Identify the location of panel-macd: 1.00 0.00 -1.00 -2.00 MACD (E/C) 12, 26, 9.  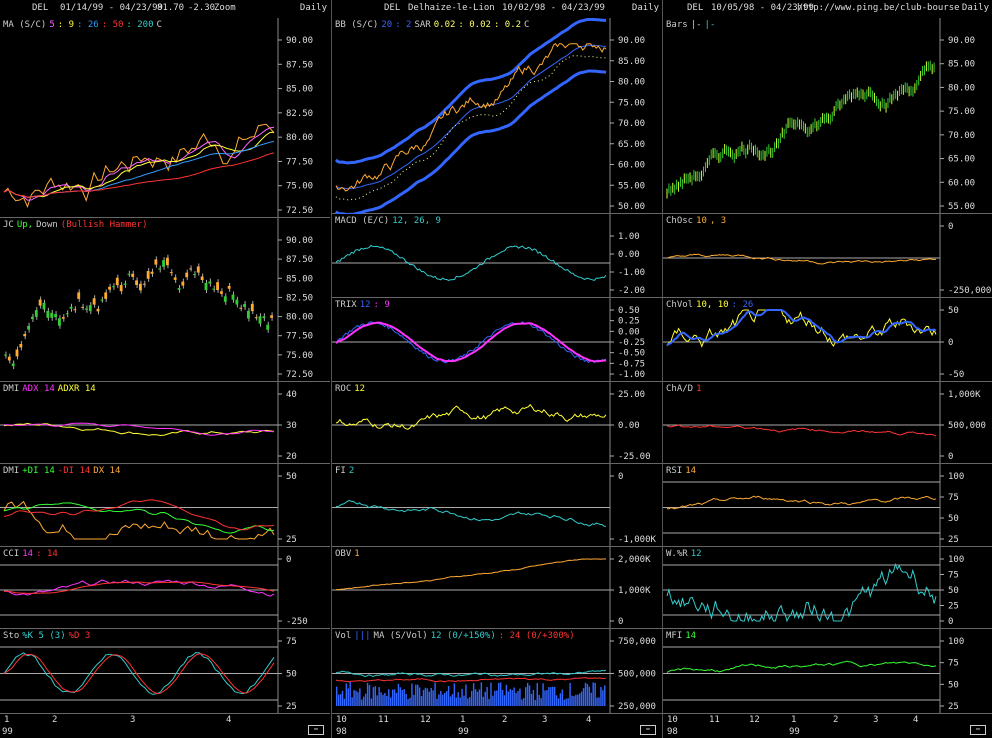
(497, 256).